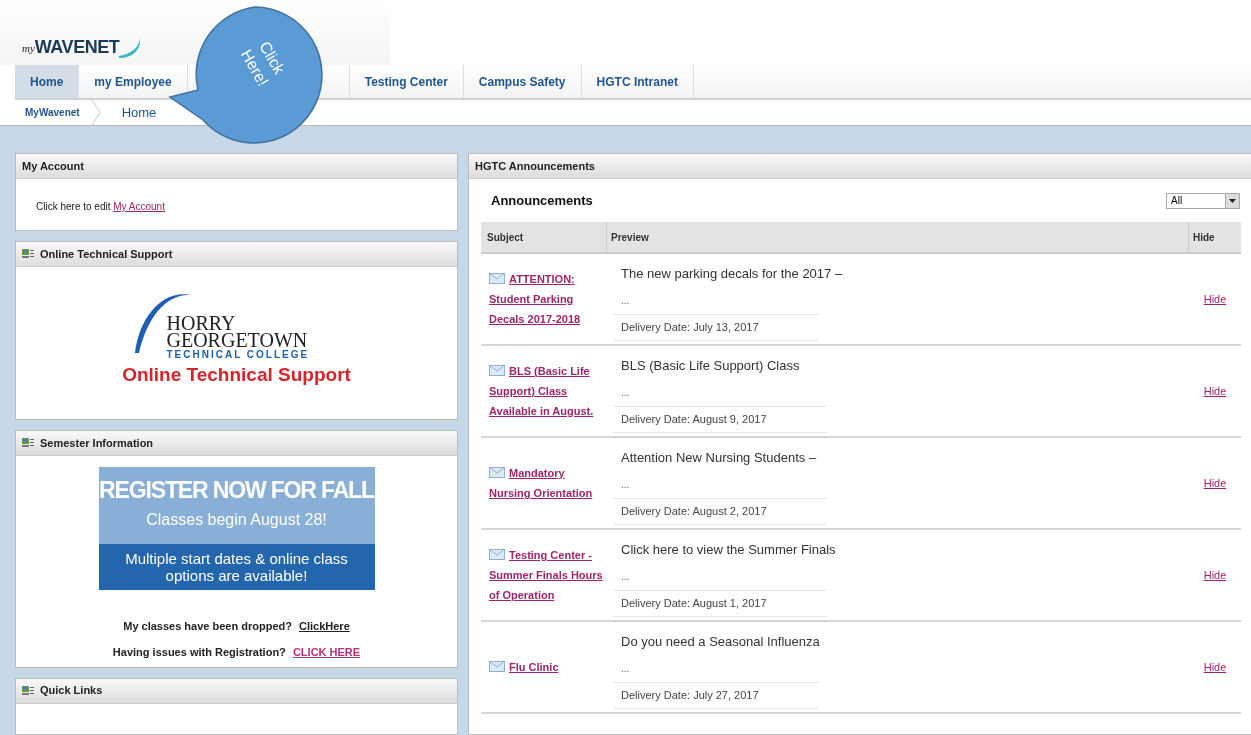  Describe the element at coordinates (28, 48) in the screenshot. I see `logo-prefix: my` at that location.